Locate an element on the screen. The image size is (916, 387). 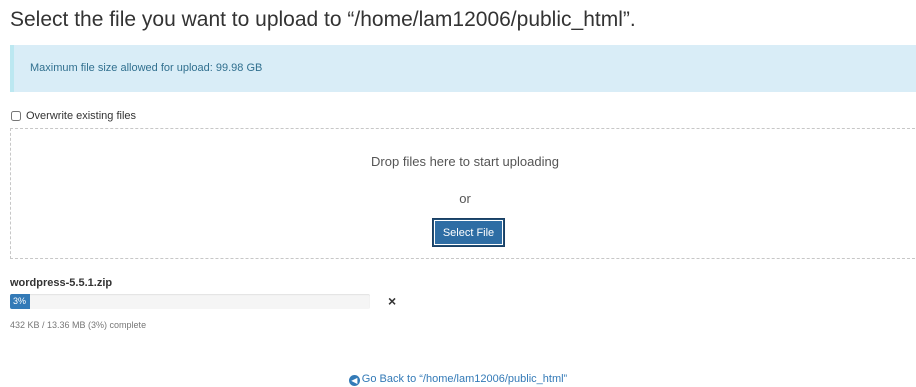
overwrite-label: Overwrite existing files is located at coordinates (81, 116).